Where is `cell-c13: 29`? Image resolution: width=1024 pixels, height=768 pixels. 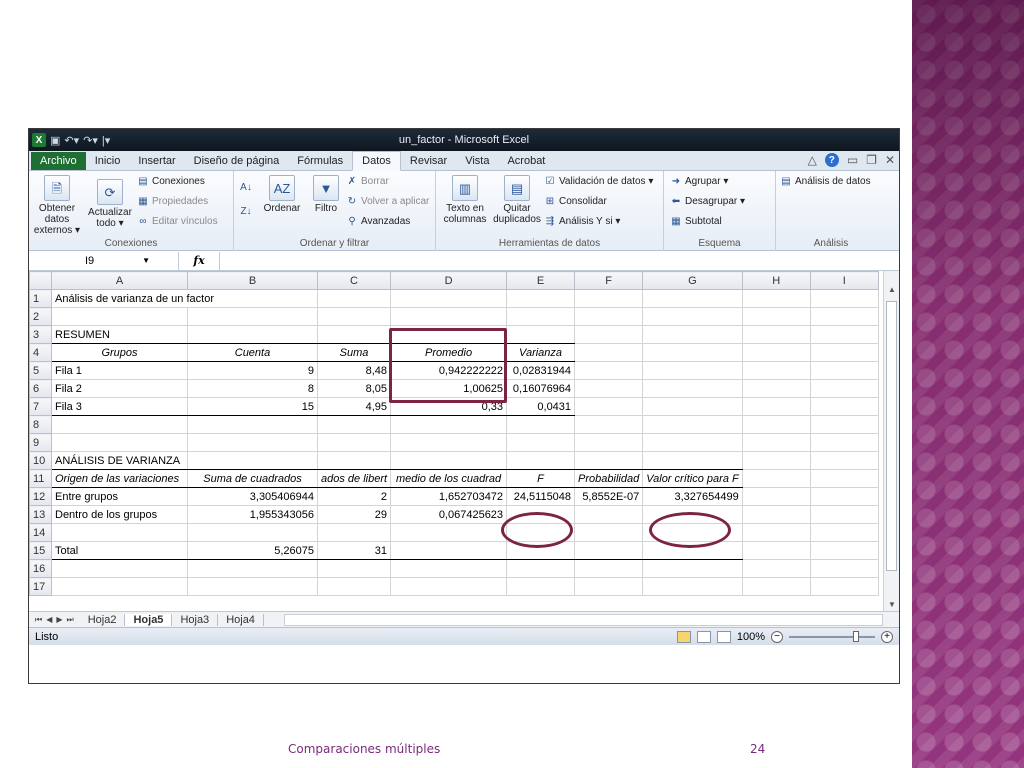 cell-c13: 29 is located at coordinates (354, 514).